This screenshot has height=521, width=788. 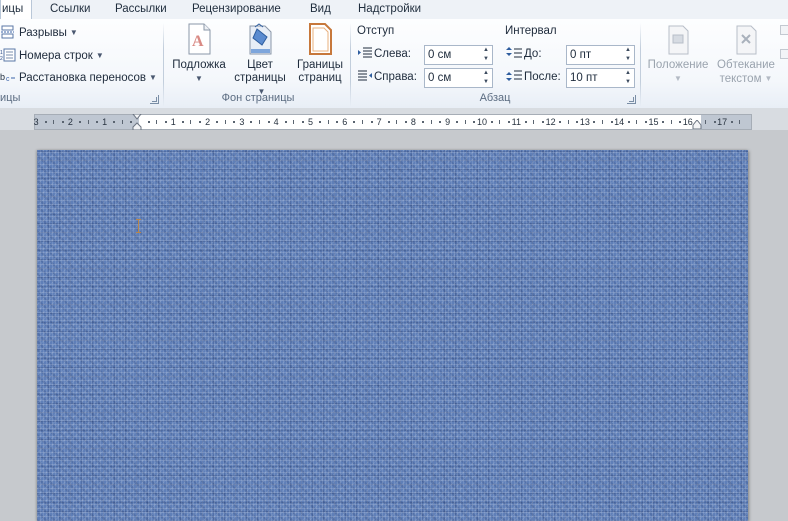 I want to click on breaks-button: Разрывы ▼, so click(x=39, y=32).